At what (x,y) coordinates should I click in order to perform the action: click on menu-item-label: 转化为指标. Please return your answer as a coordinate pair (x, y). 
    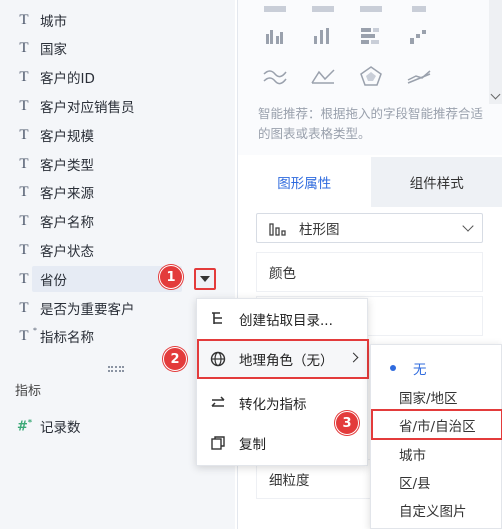
    Looking at the image, I should click on (273, 405).